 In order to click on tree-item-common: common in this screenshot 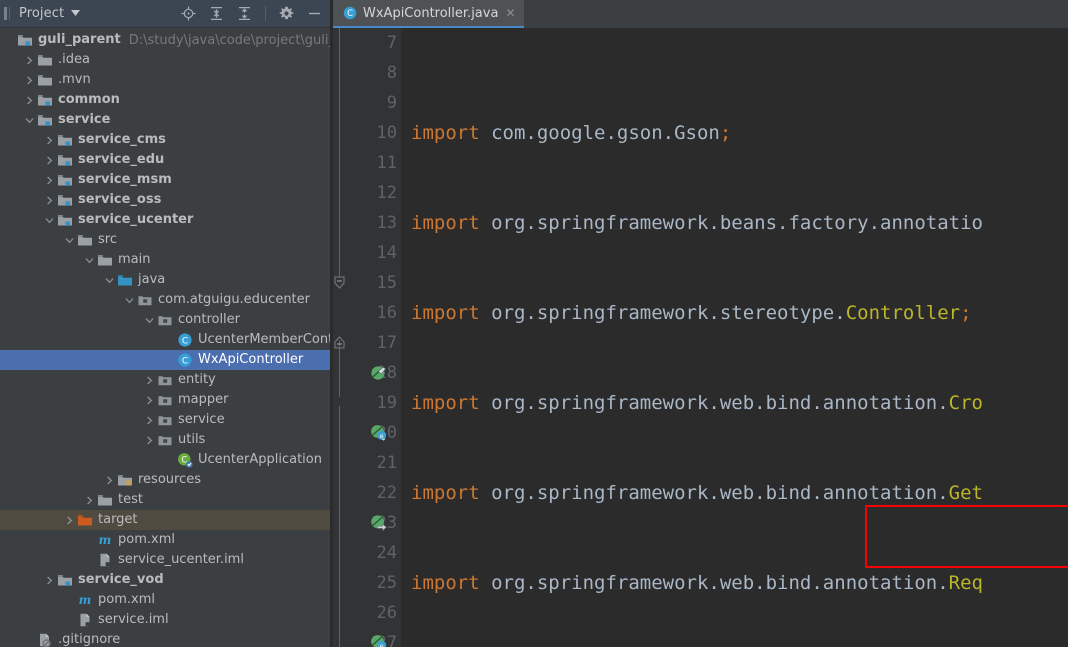, I will do `click(165, 100)`.